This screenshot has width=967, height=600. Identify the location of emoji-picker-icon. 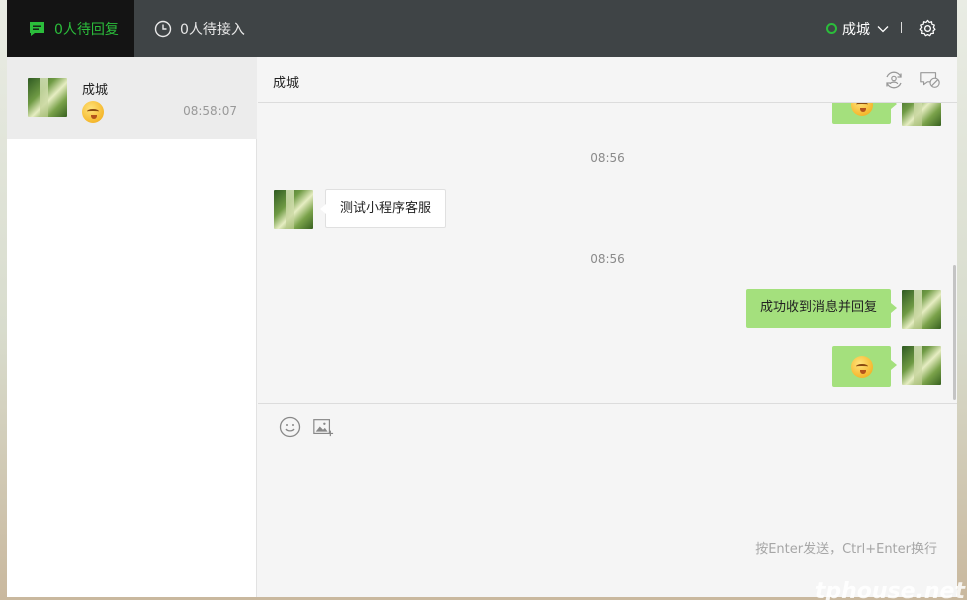
(290, 427).